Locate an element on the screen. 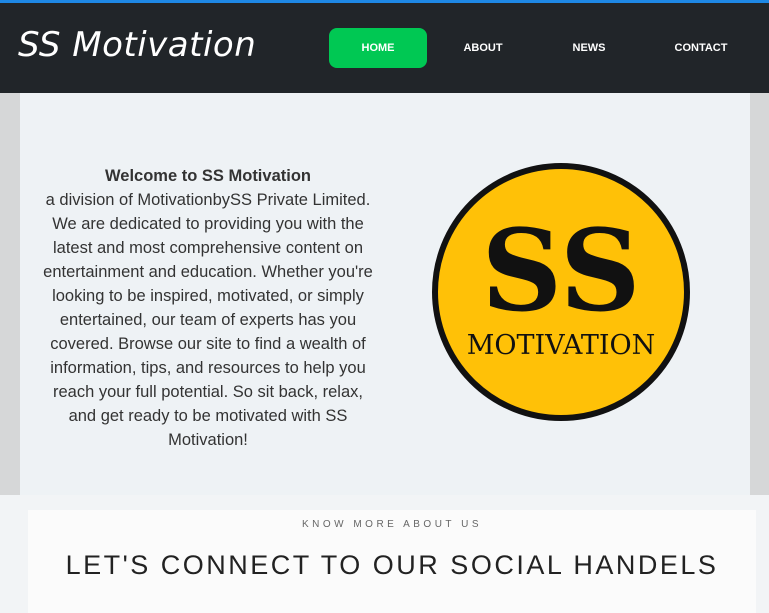  ss-motivation-logo: SS MOTIVATION is located at coordinates (561, 292).